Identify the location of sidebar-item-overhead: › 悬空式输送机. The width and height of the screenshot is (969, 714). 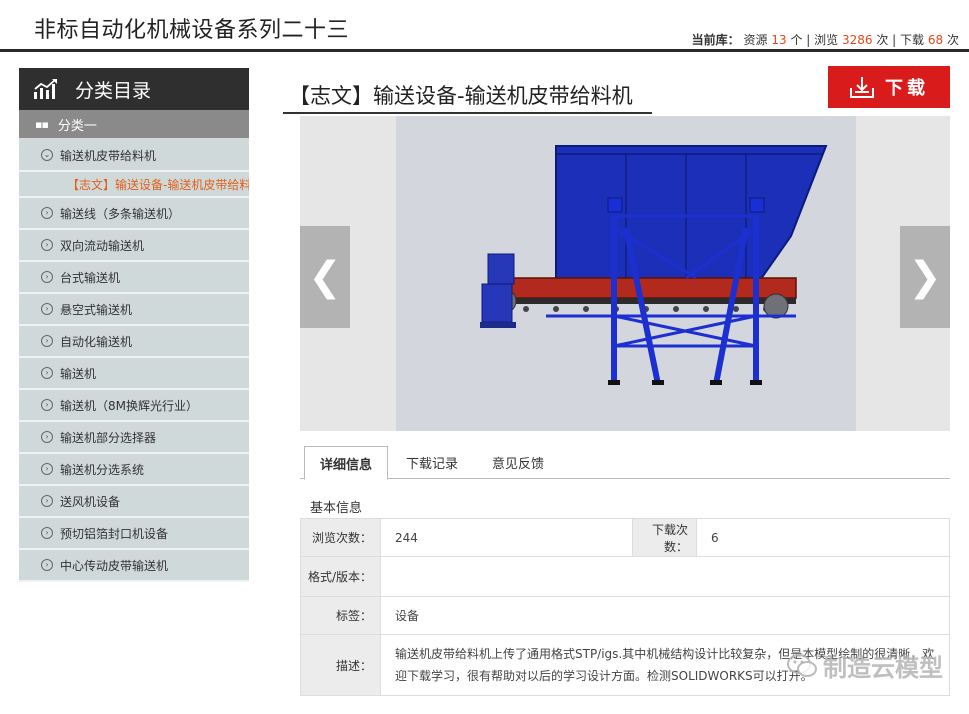
(134, 310).